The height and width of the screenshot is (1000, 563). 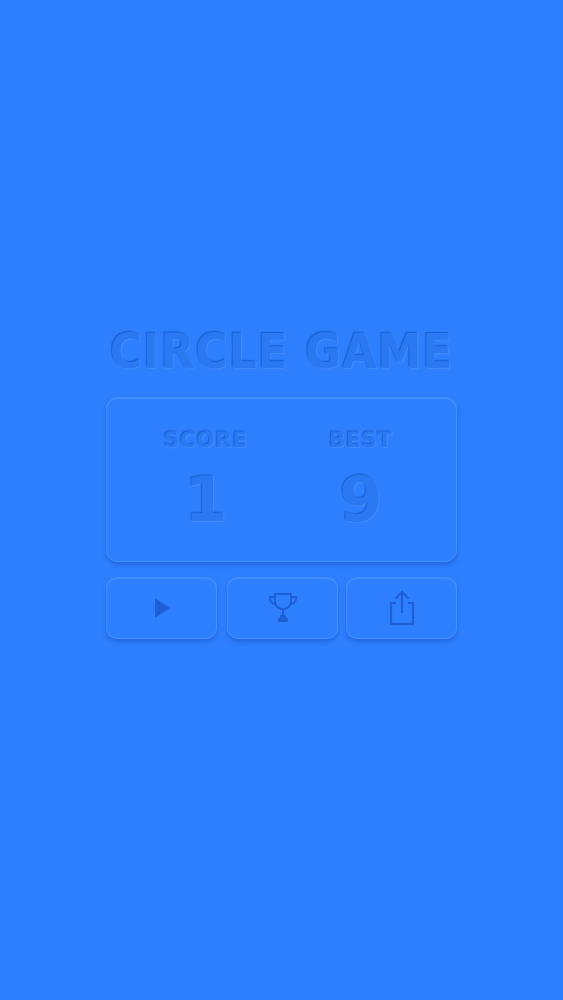 I want to click on share-icon, so click(x=401, y=608).